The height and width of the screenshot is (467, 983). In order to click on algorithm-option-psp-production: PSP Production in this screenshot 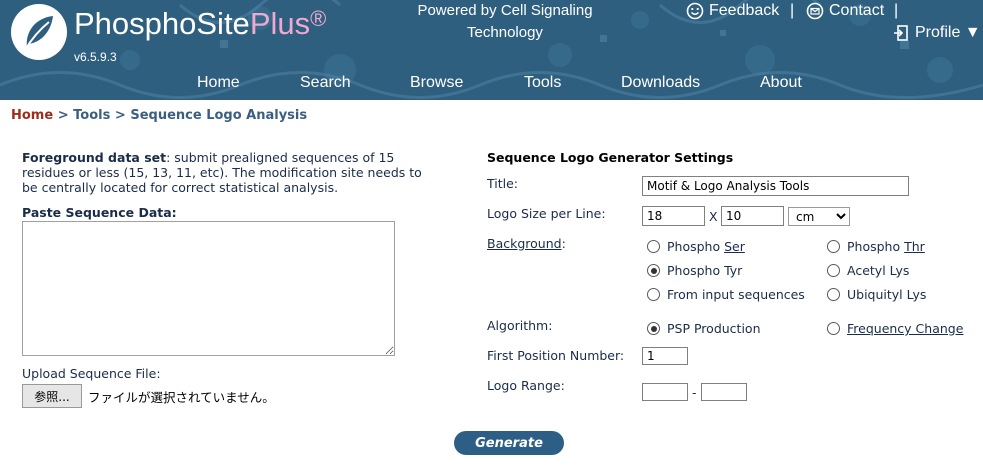, I will do `click(704, 328)`.